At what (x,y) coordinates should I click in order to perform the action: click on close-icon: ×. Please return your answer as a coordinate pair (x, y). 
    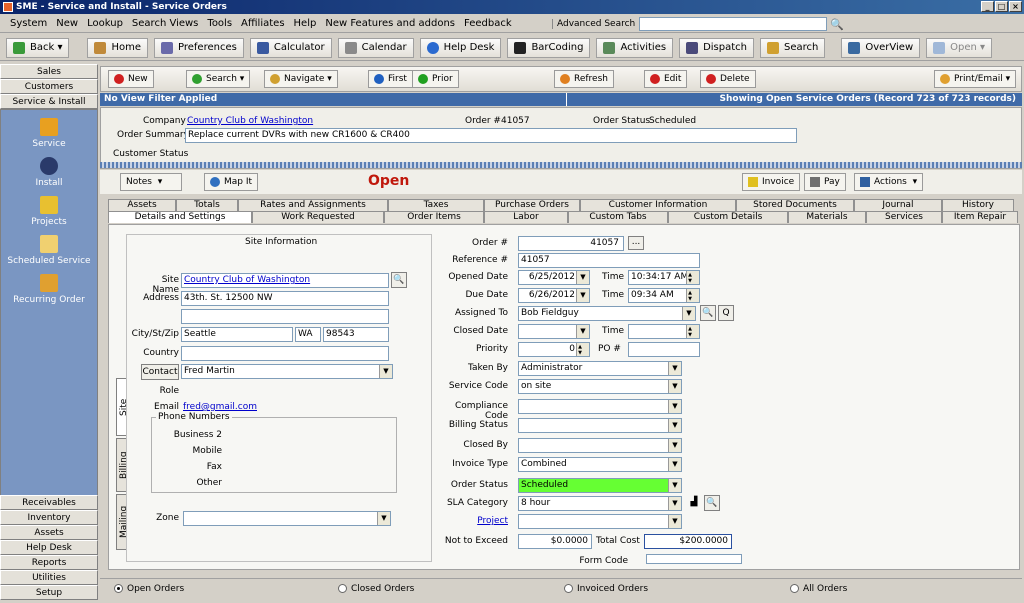
    Looking at the image, I should click on (1015, 6).